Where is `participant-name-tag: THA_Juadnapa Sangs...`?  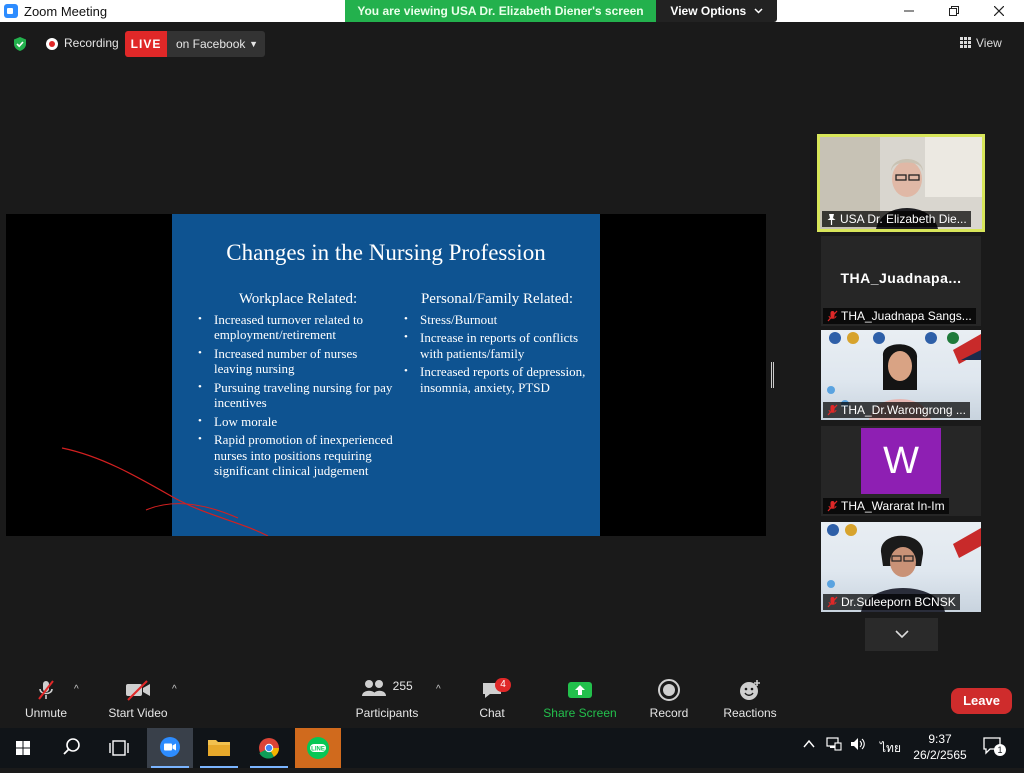
participant-name-tag: THA_Juadnapa Sangs... is located at coordinates (899, 316).